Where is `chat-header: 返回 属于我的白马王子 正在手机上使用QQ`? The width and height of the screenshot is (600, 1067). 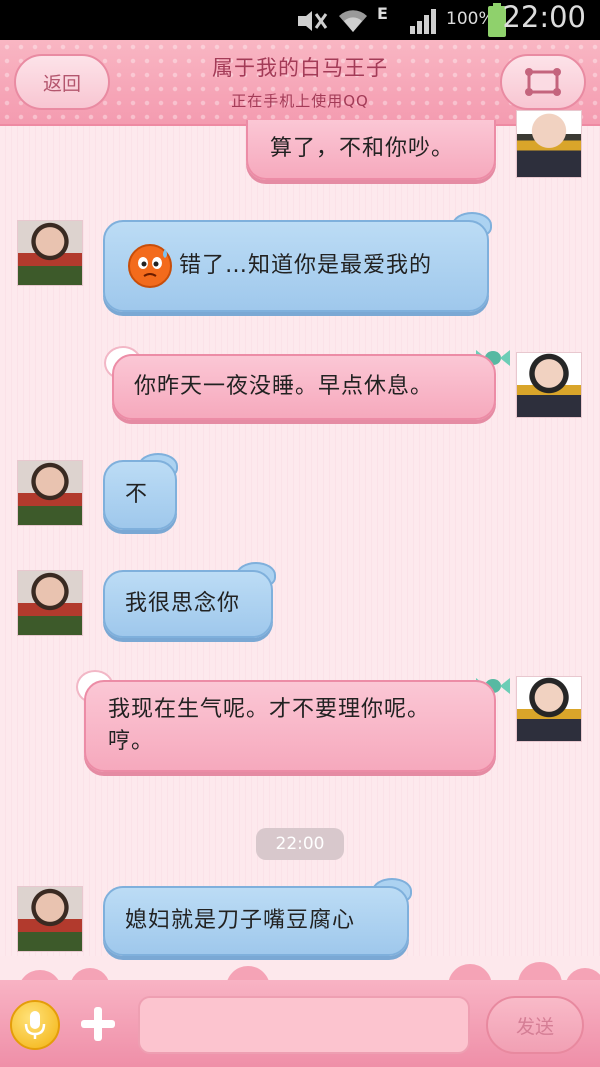
chat-header: 返回 属于我的白马王子 正在手机上使用QQ is located at coordinates (300, 83).